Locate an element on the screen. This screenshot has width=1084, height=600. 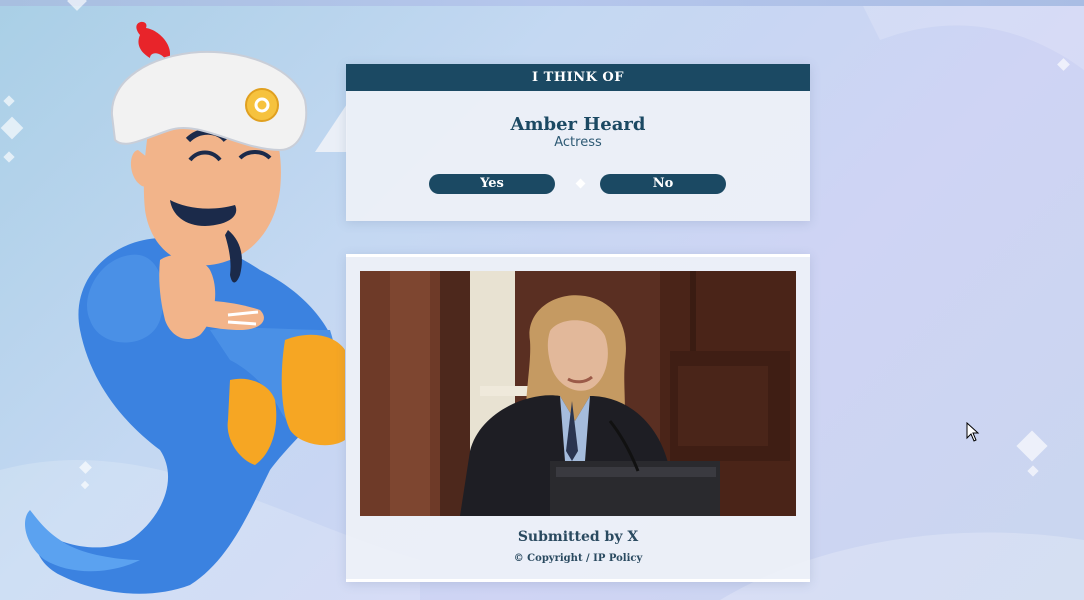
guess-card: I THINK OF Amber Heard Actress Yes No is located at coordinates (578, 142).